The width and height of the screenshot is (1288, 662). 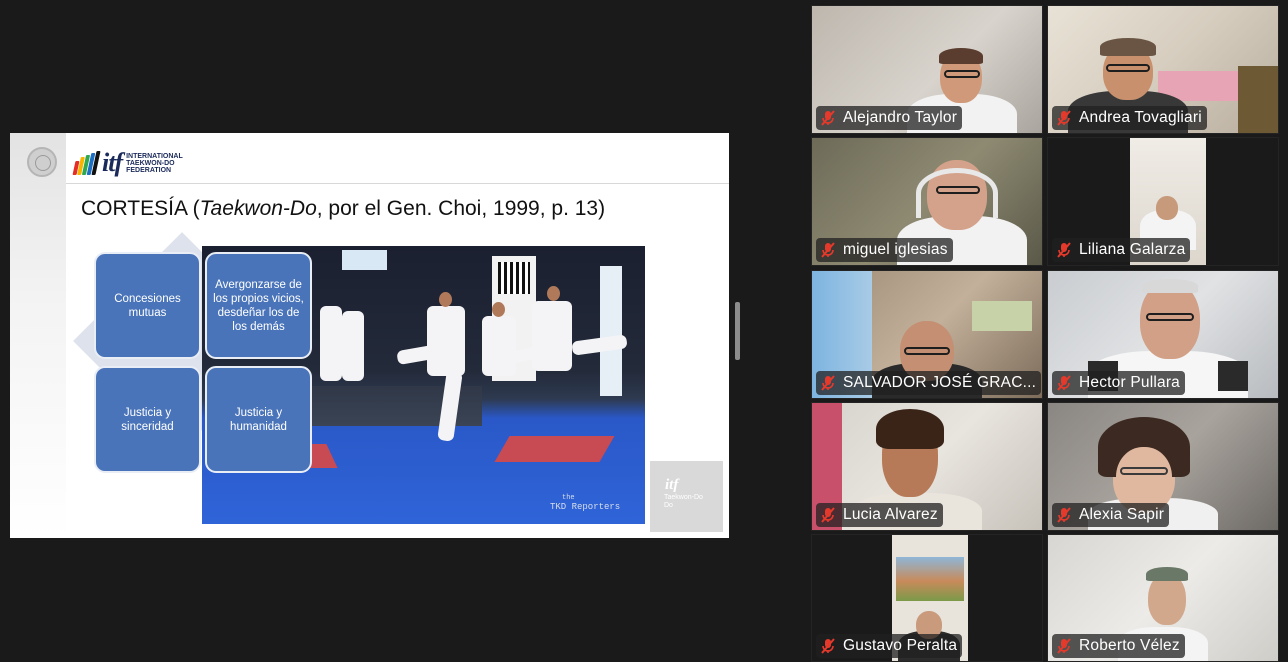 What do you see at coordinates (890, 514) in the screenshot?
I see `participant-name: Lucia Alvarez` at bounding box center [890, 514].